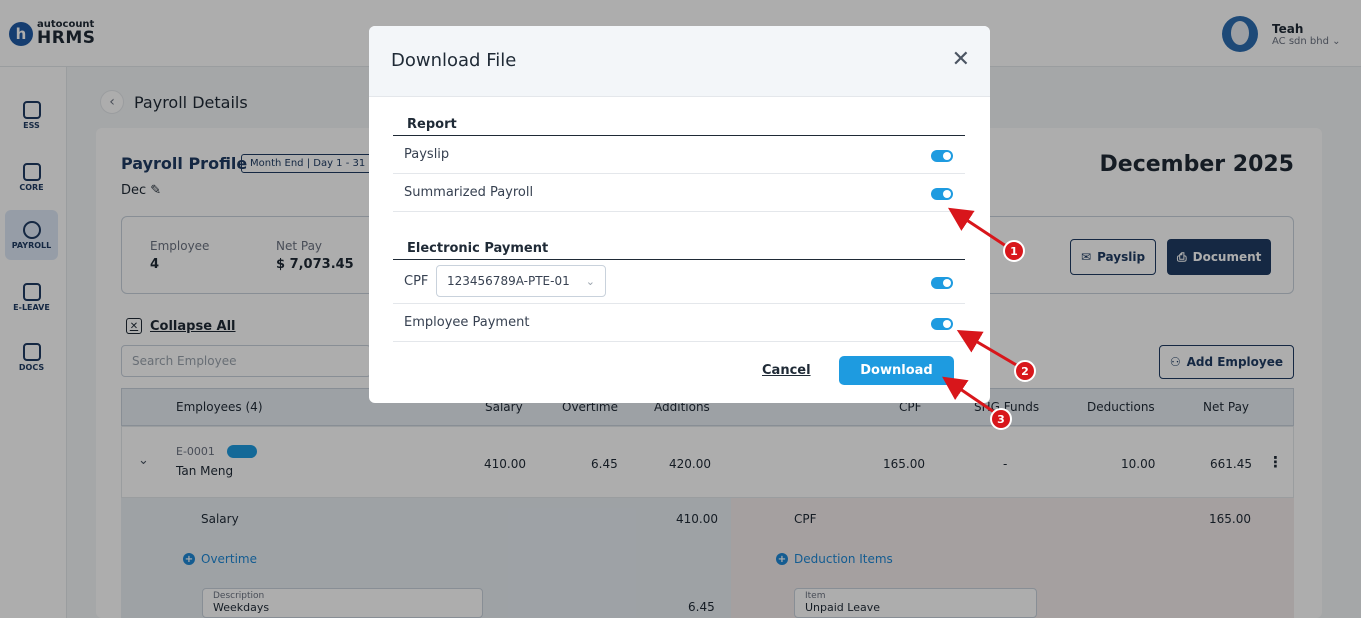  I want to click on chevron-down-icon: ⌄, so click(590, 281).